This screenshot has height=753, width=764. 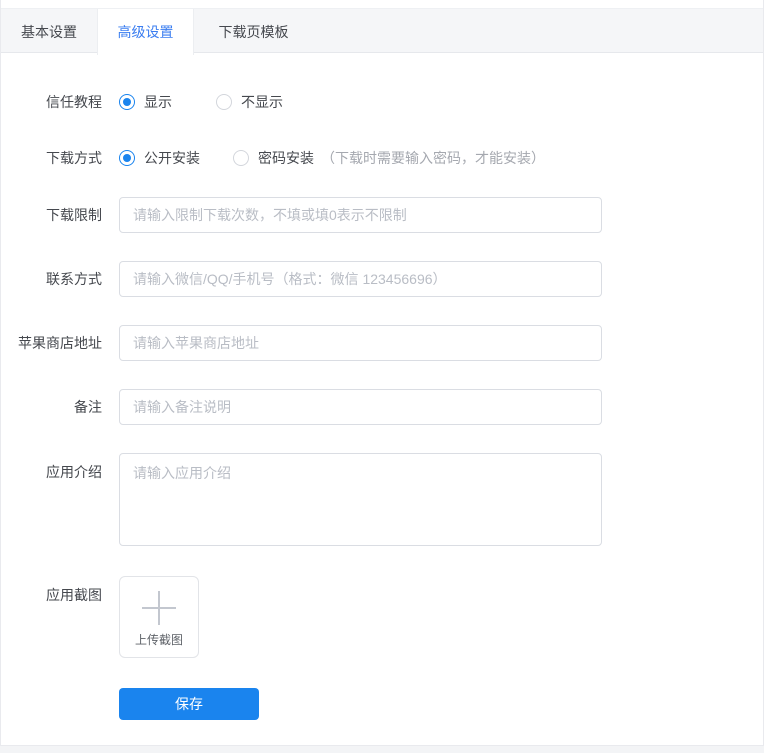 I want to click on form-row-save: 保存, so click(x=382, y=704).